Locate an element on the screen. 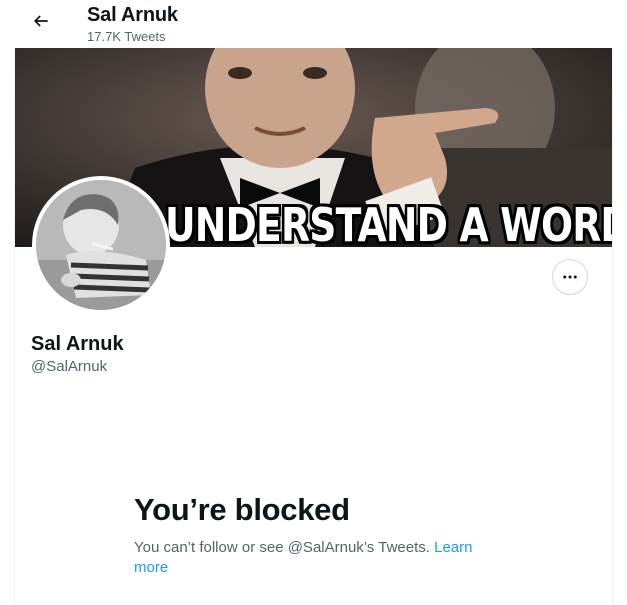  avatar-image is located at coordinates (101, 245).